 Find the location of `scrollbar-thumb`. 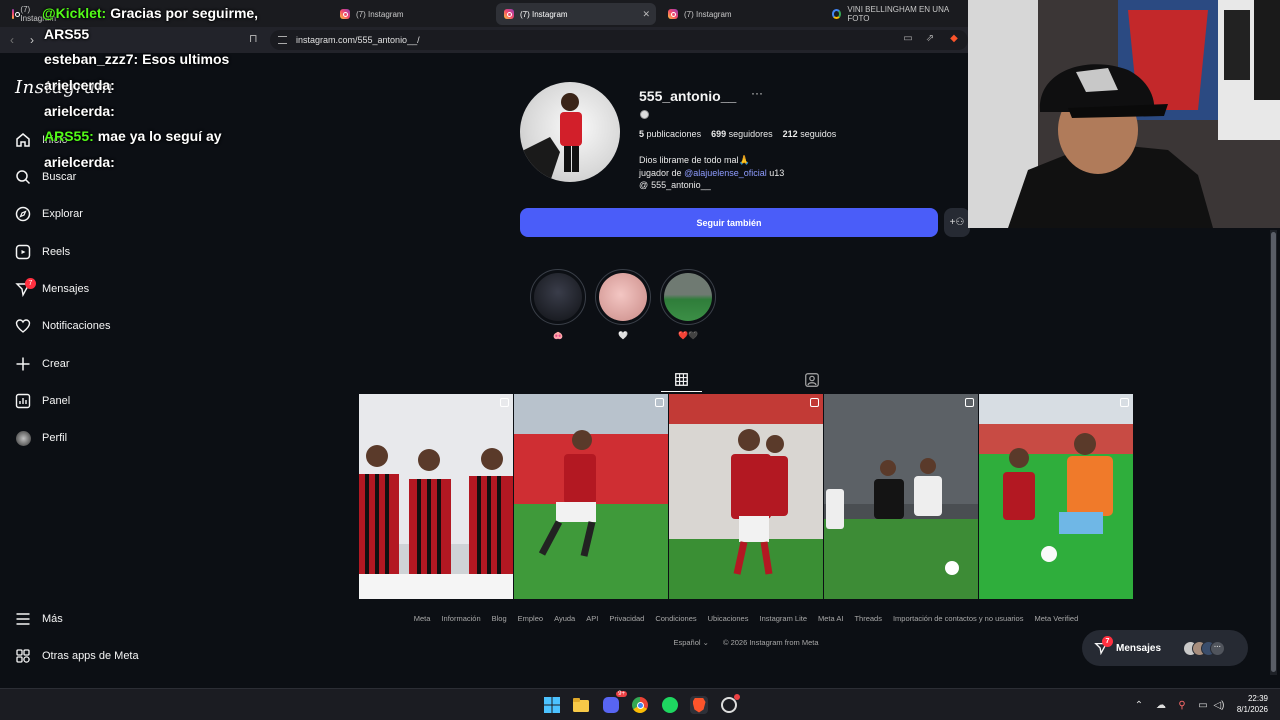

scrollbar-thumb is located at coordinates (1273, 452).